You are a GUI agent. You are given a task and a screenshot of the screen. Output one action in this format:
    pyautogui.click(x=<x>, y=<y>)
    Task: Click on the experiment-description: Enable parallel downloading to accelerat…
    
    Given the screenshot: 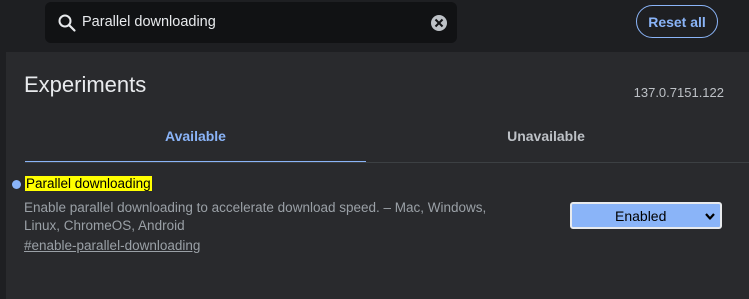 What is the action you would take?
    pyautogui.click(x=255, y=216)
    